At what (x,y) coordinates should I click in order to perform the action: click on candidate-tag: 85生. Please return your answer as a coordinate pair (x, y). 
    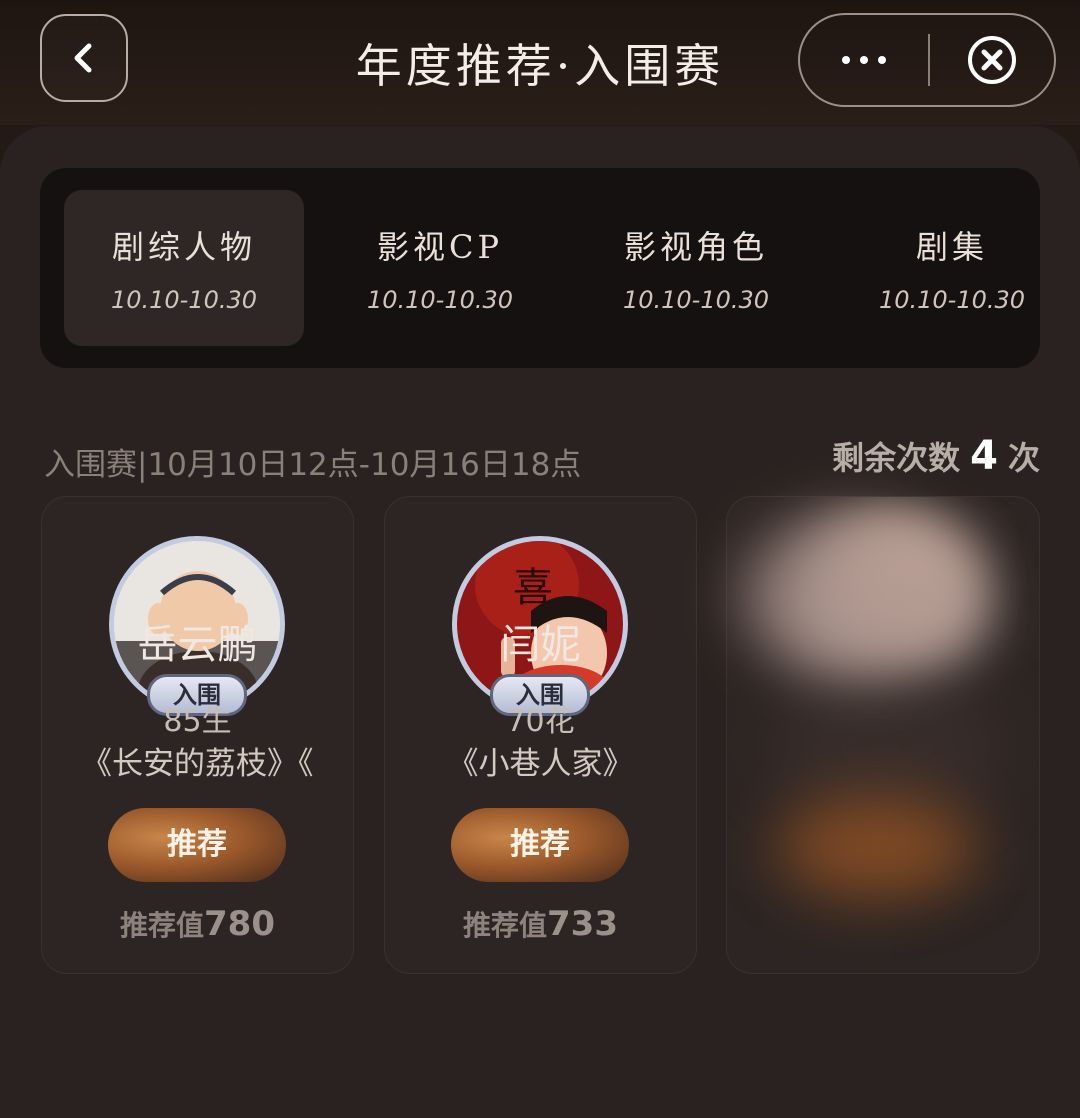
    Looking at the image, I should click on (197, 721).